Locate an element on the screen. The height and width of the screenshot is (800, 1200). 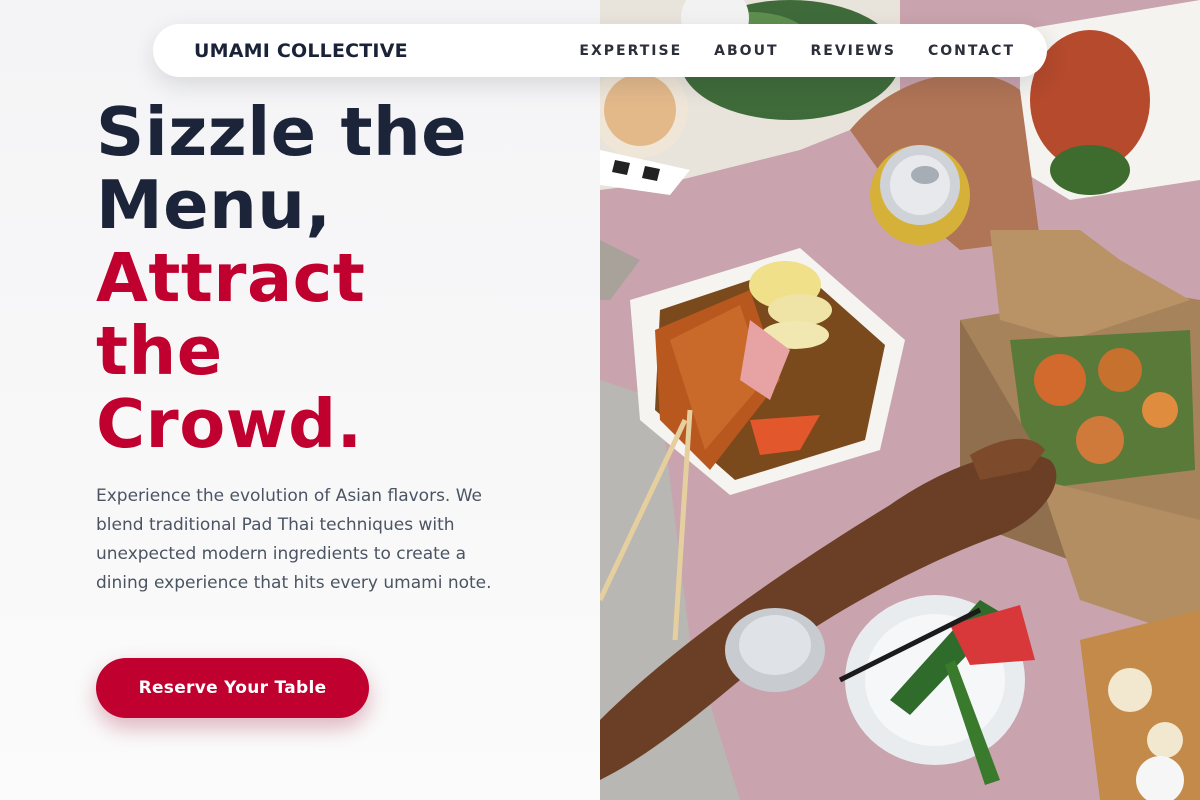
nav-link-contact: CONTACT is located at coordinates (971, 51).